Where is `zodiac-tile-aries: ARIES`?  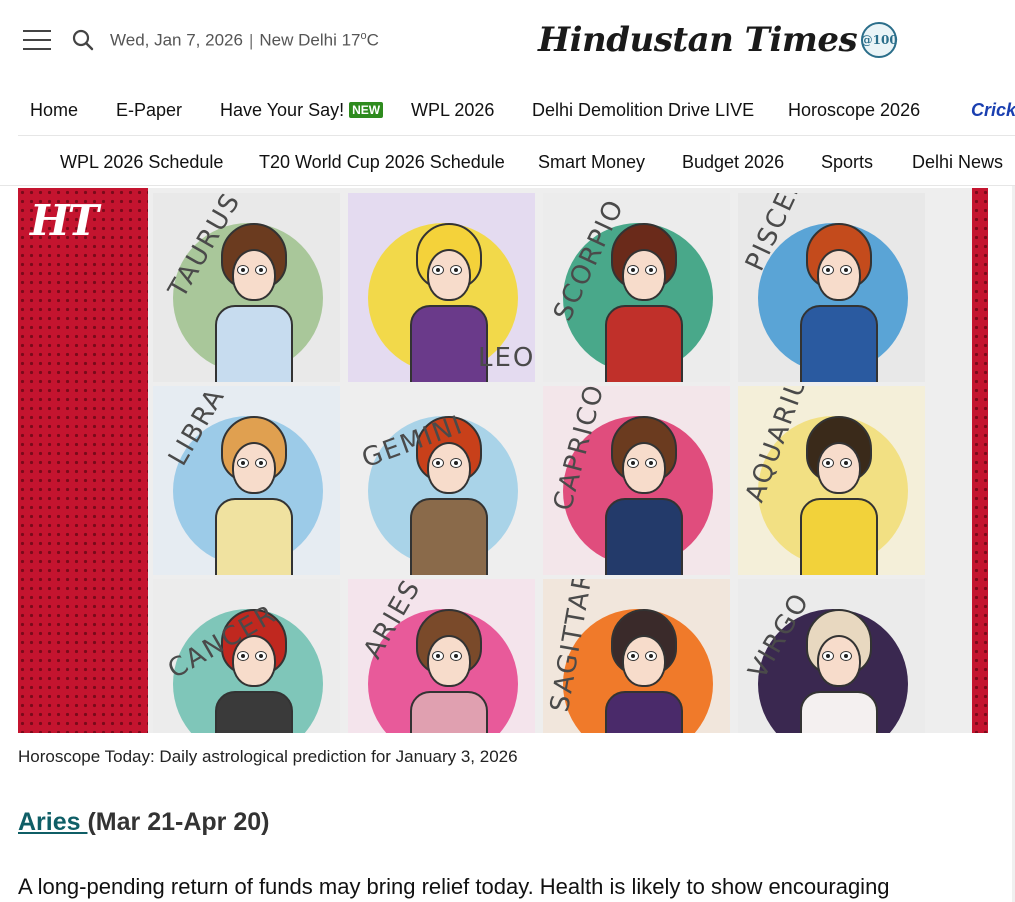
zodiac-tile-aries: ARIES is located at coordinates (441, 656).